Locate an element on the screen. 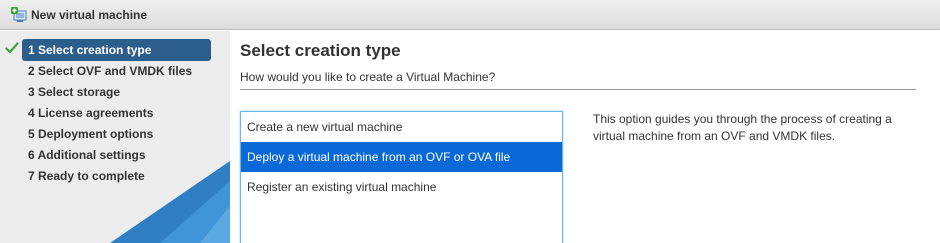 This screenshot has height=243, width=940. wizard-step-label: 4 License agreements is located at coordinates (91, 113).